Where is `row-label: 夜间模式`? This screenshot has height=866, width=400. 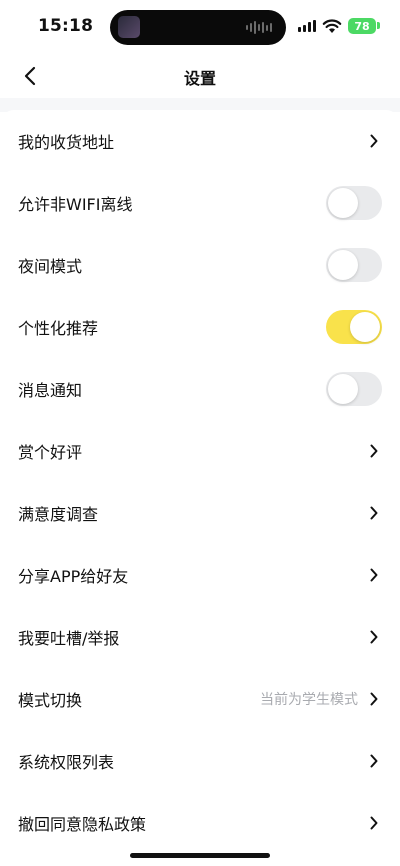 row-label: 夜间模式 is located at coordinates (50, 266).